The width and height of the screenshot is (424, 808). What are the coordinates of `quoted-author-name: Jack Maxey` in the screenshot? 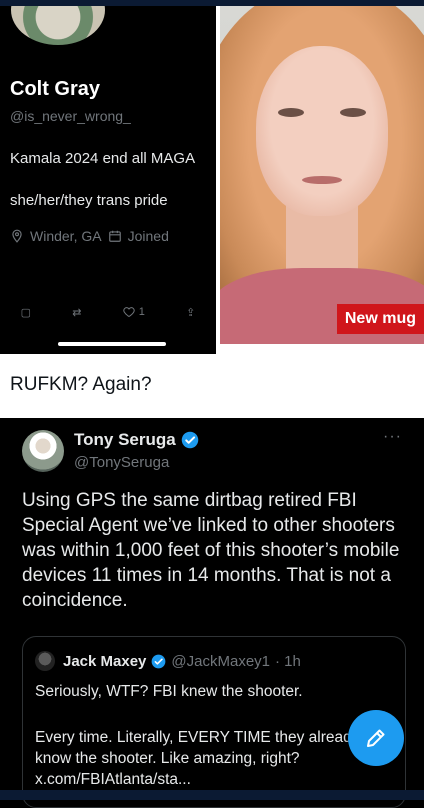 It's located at (105, 661).